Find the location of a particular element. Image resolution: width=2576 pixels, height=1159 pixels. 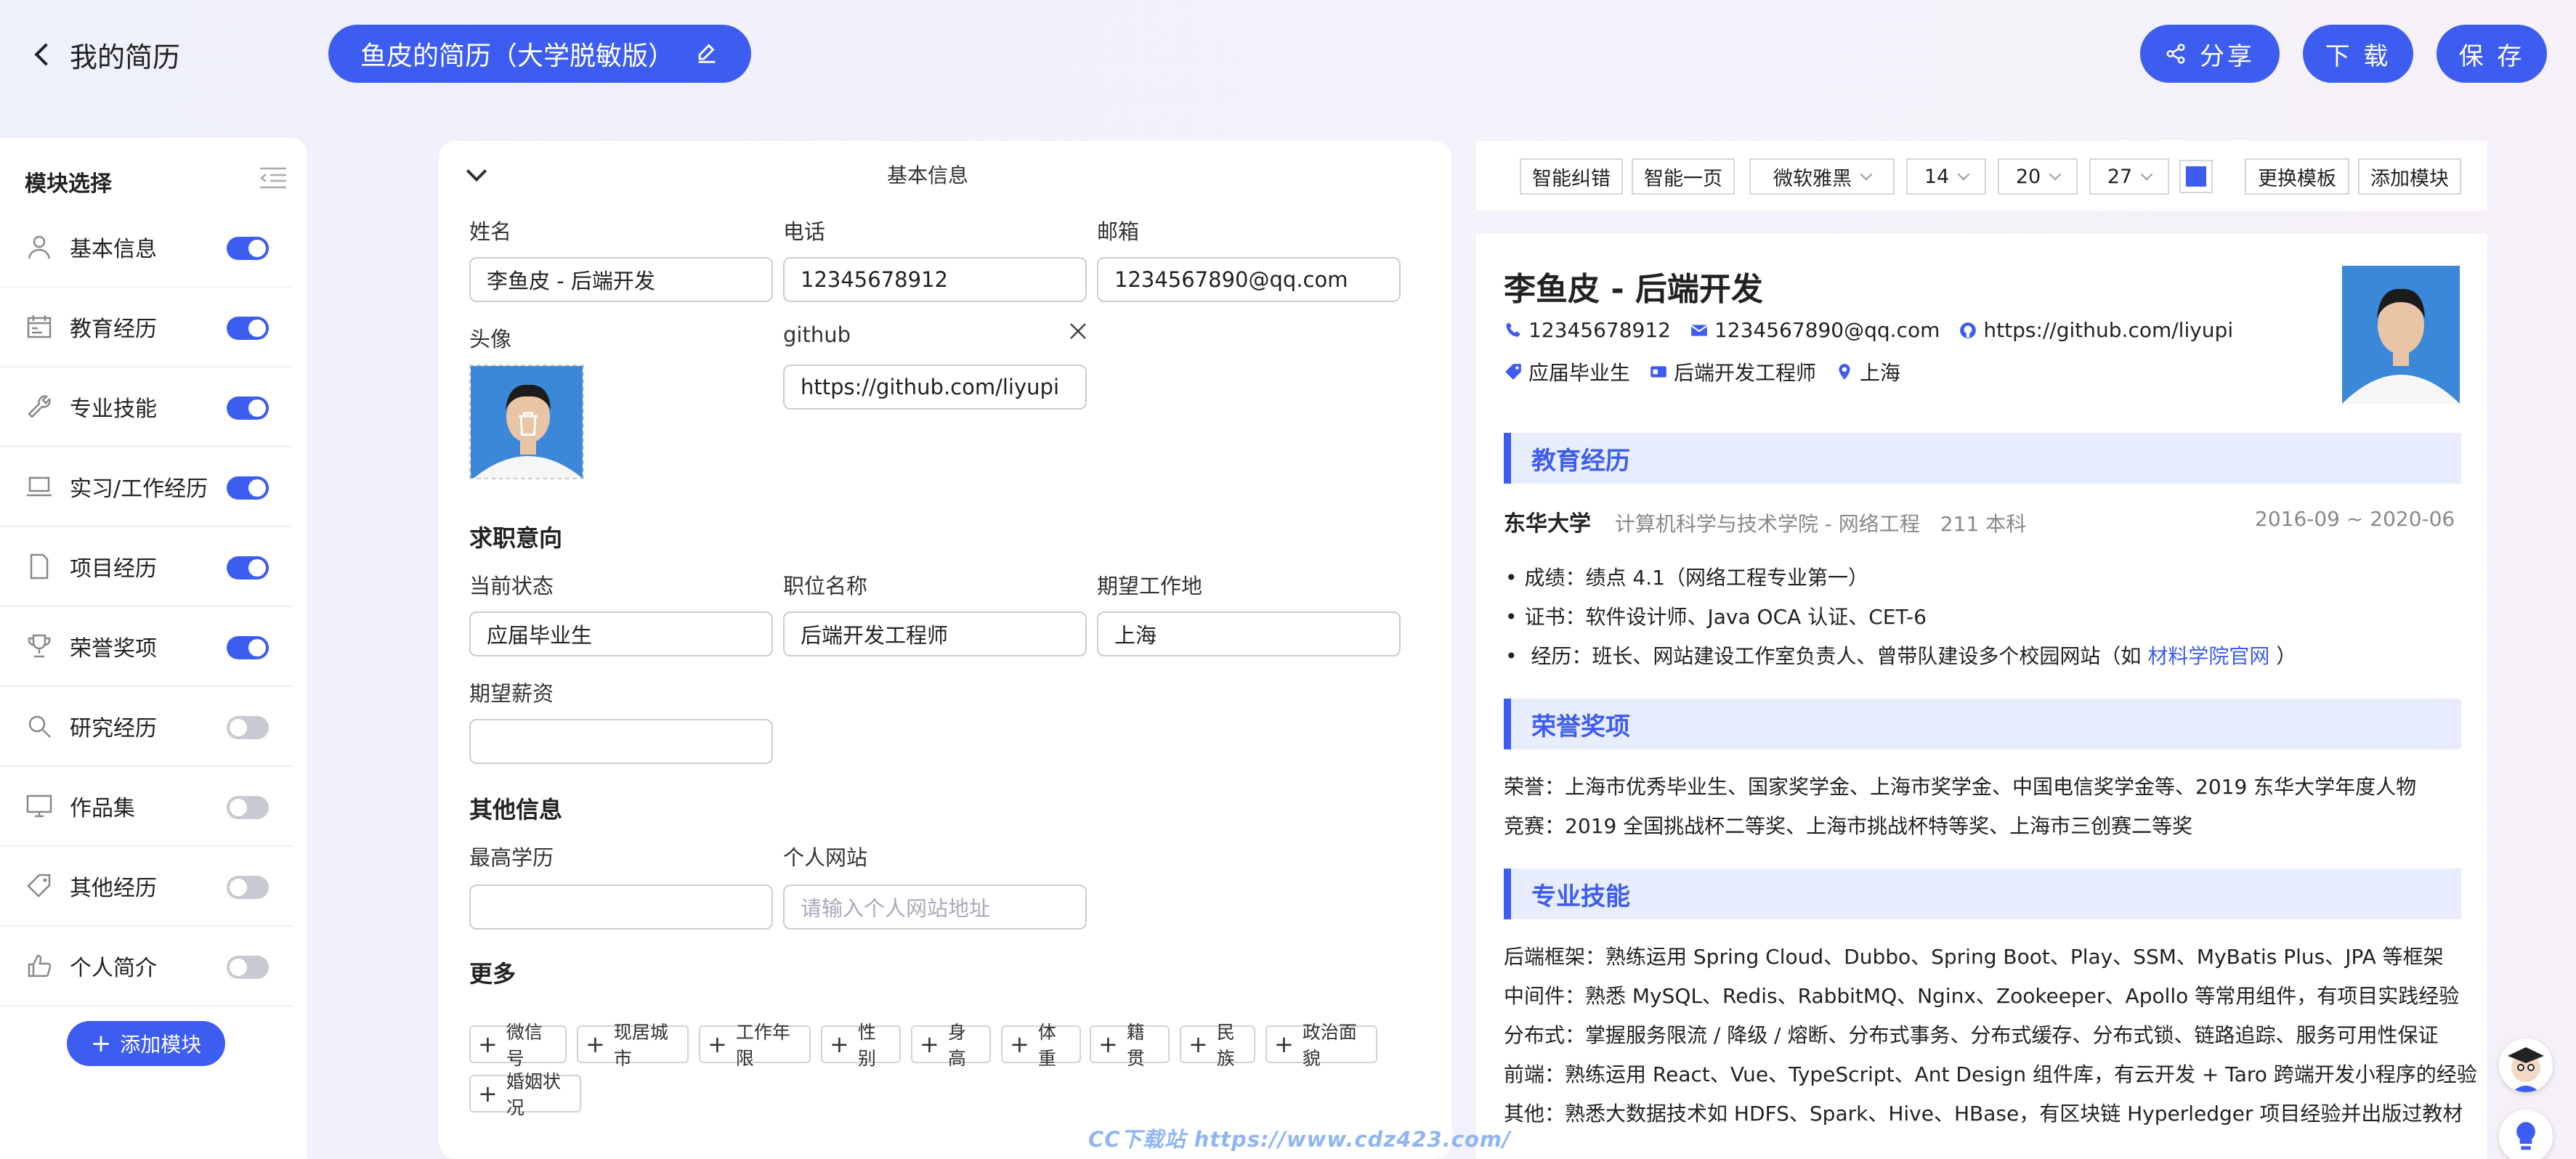

phone-label: 电话 is located at coordinates (805, 231).